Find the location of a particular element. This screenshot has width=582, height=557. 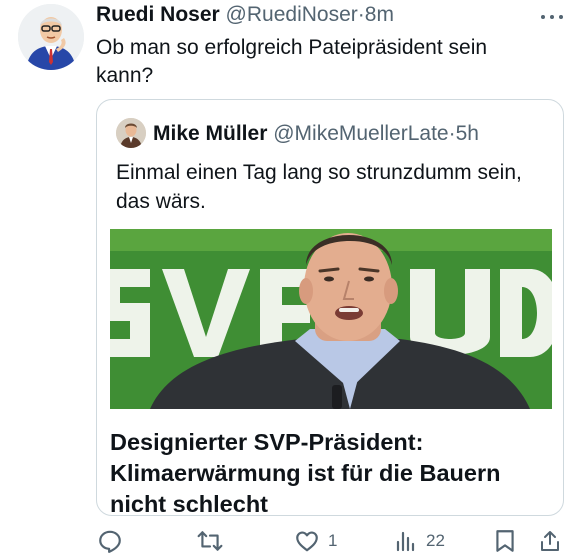

share-icon is located at coordinates (550, 541).